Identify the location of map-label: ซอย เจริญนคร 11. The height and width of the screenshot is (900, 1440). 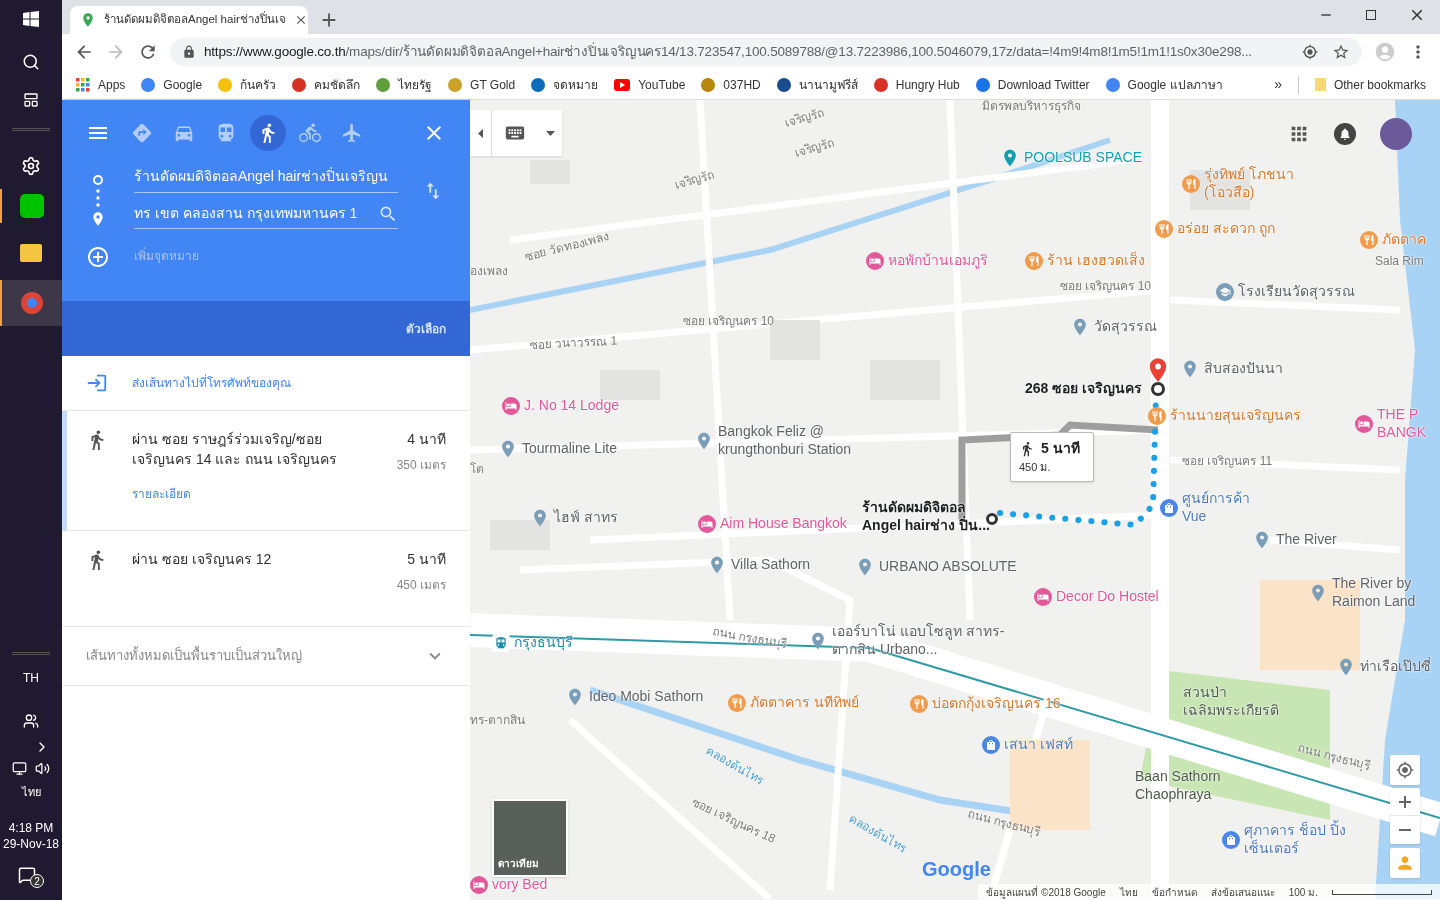
(1227, 461).